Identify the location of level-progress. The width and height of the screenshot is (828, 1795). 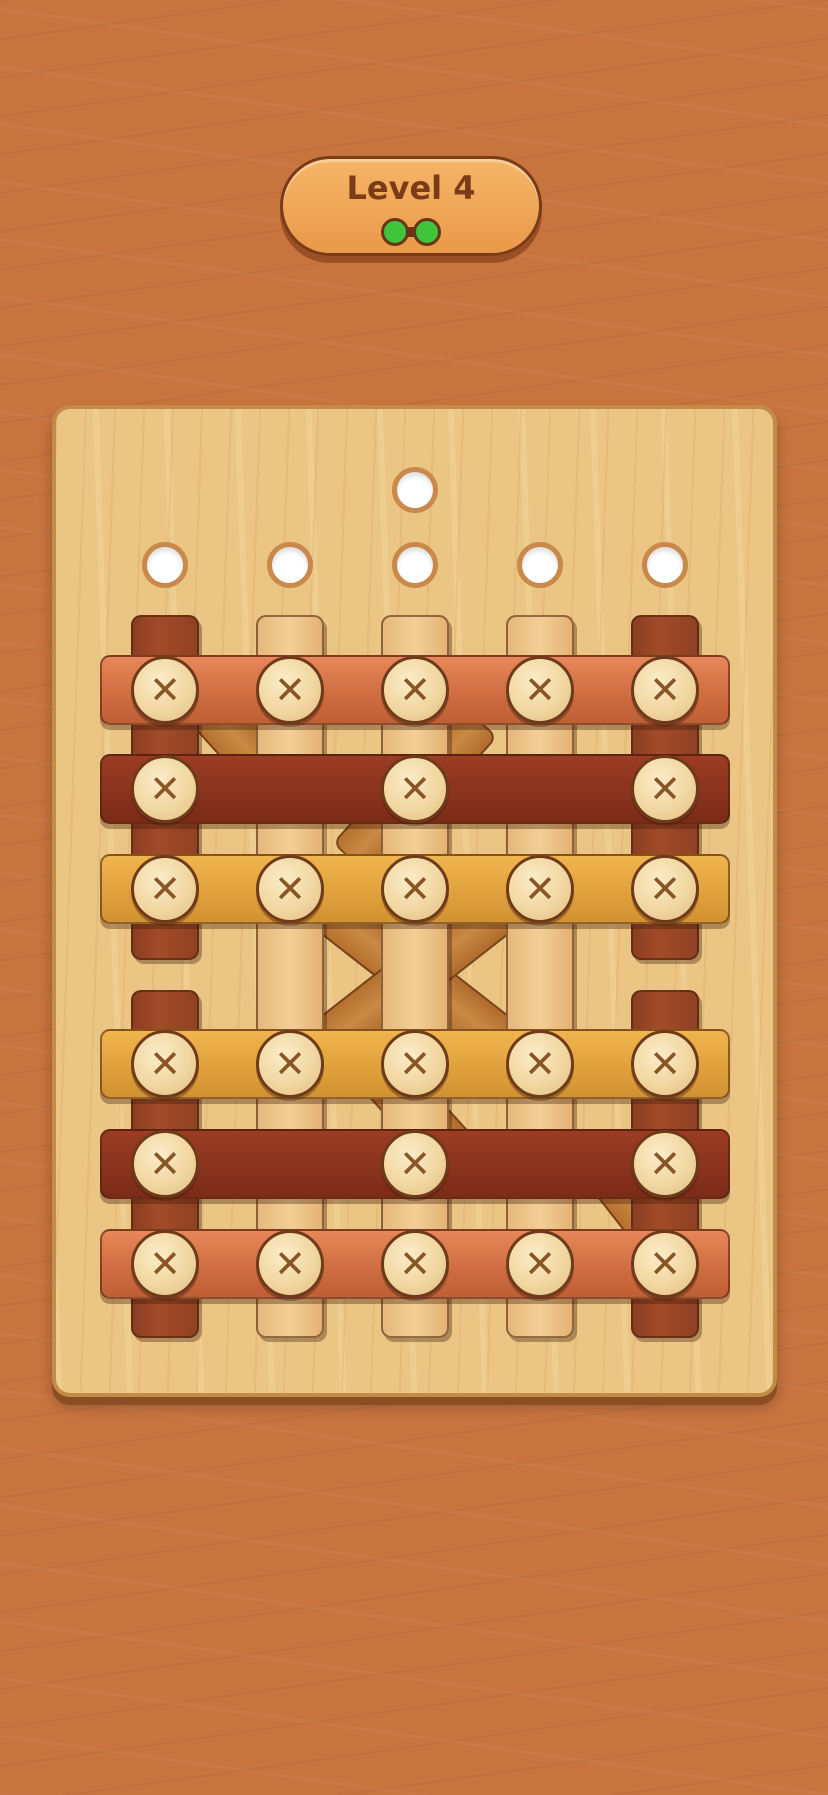
(411, 232).